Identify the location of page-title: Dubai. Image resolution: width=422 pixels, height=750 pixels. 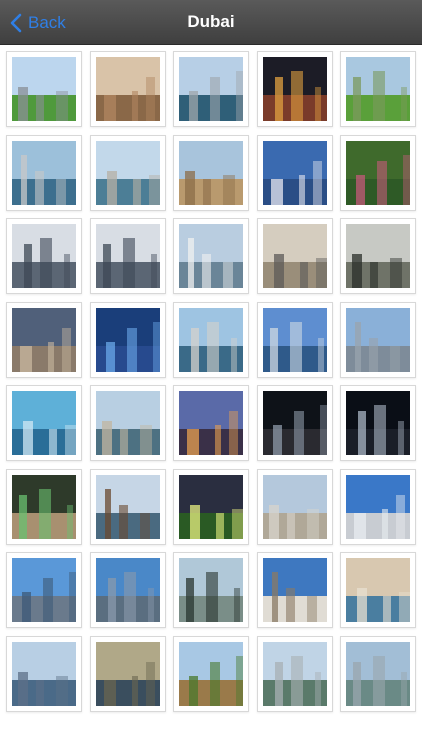
(211, 21).